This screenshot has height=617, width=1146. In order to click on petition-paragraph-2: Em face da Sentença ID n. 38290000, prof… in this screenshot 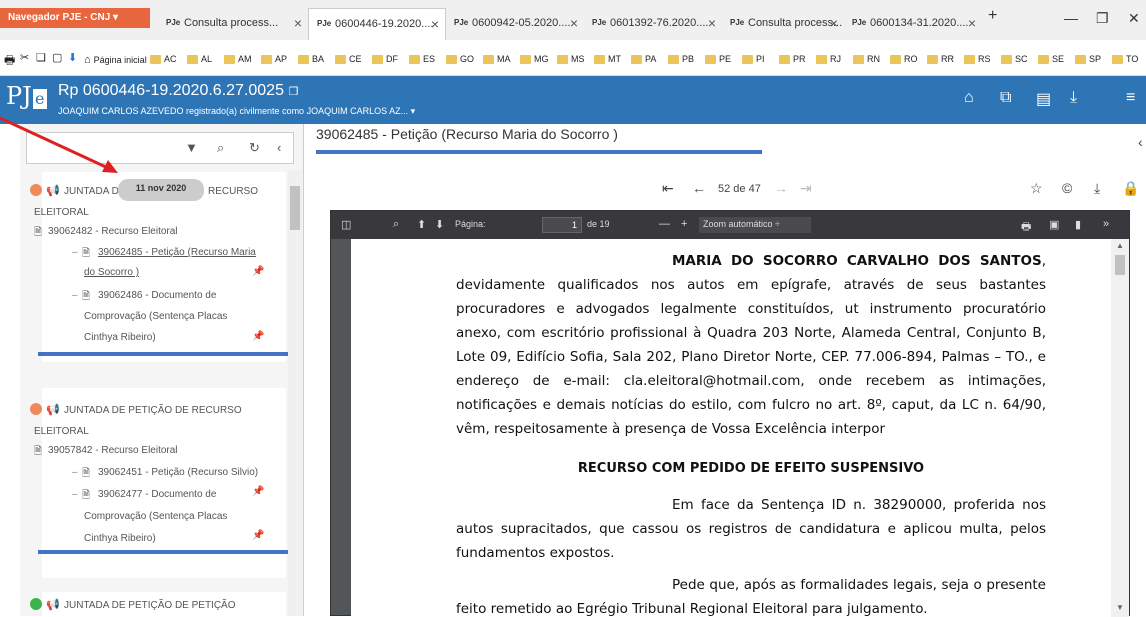, I will do `click(751, 529)`.